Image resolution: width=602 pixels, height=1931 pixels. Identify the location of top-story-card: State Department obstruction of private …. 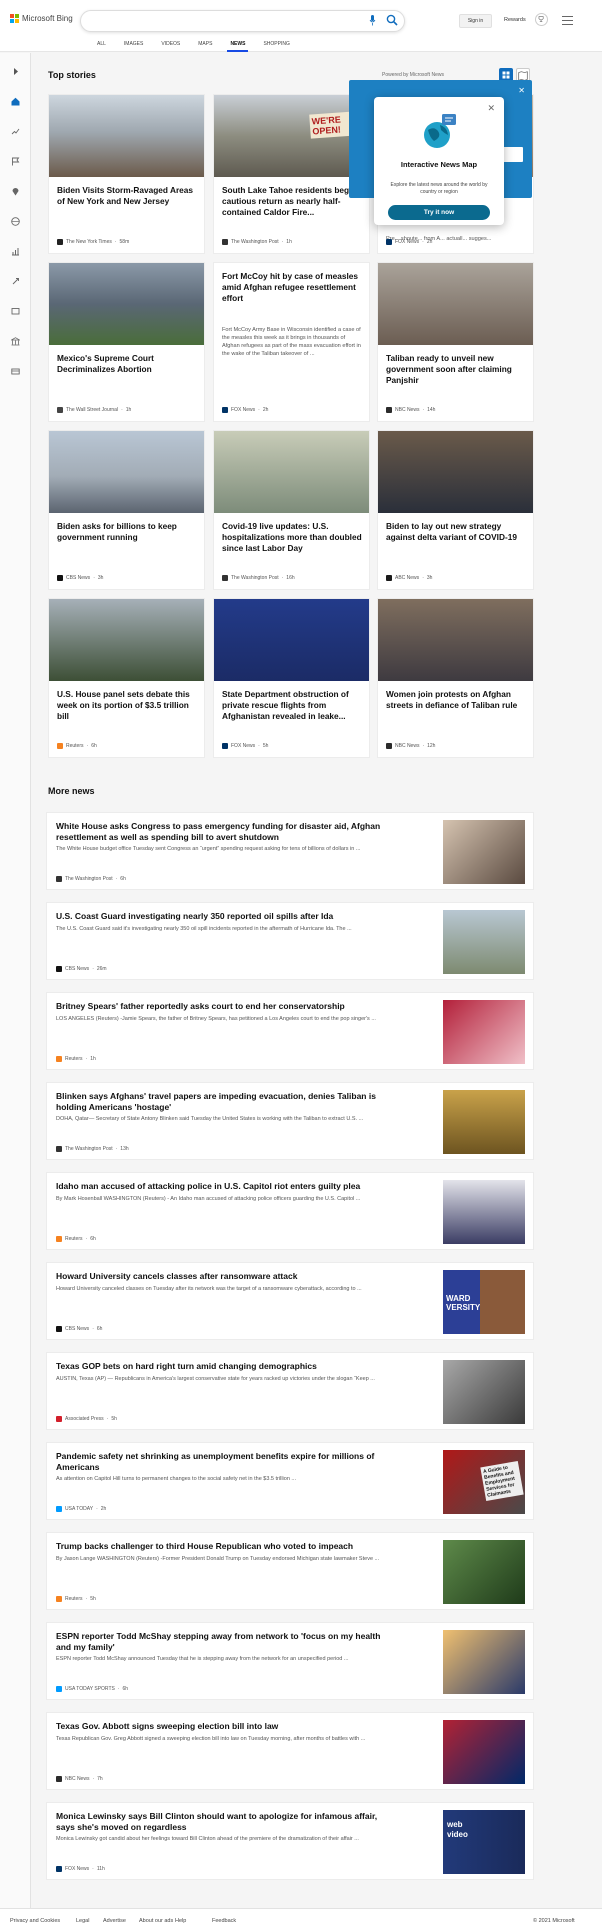
(291, 678).